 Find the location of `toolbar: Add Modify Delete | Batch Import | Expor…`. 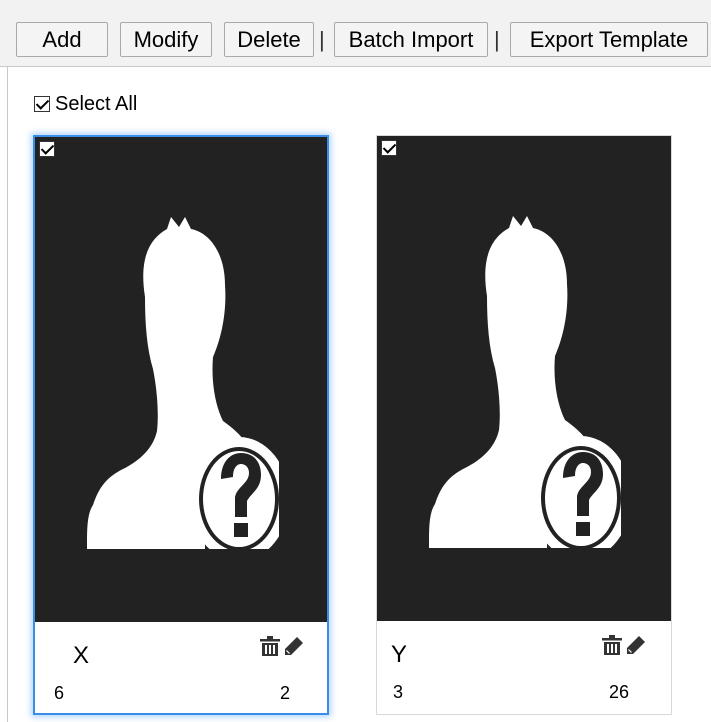

toolbar: Add Modify Delete | Batch Import | Expor… is located at coordinates (355, 33).